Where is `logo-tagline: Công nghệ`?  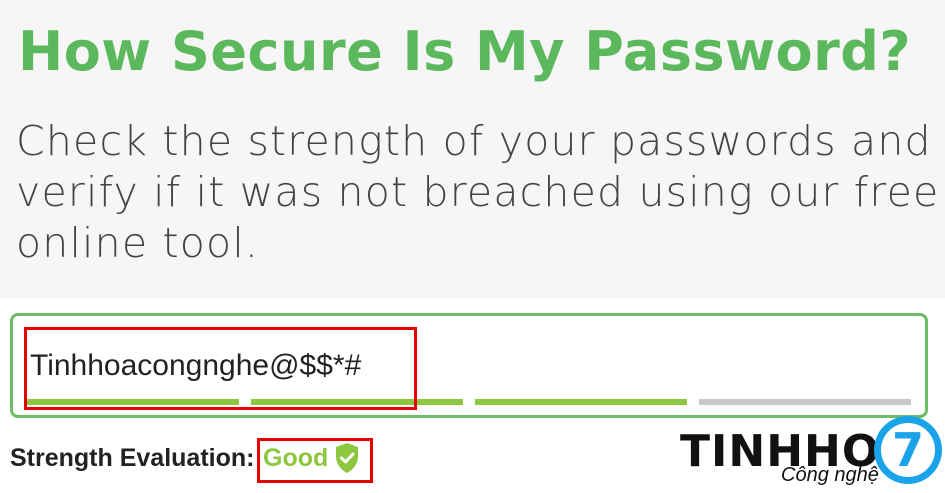
logo-tagline: Công nghệ is located at coordinates (830, 475).